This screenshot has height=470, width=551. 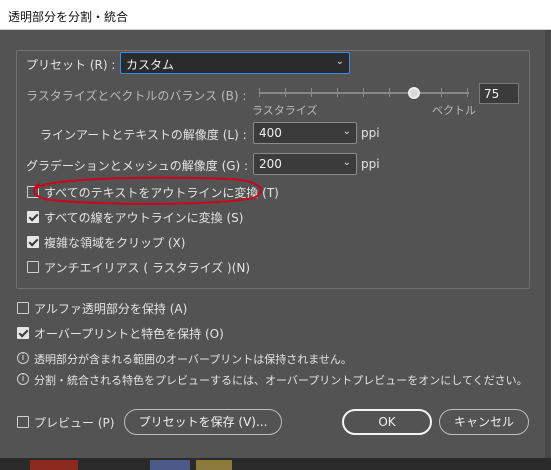 What do you see at coordinates (147, 190) in the screenshot?
I see `annotation-ellipse` at bounding box center [147, 190].